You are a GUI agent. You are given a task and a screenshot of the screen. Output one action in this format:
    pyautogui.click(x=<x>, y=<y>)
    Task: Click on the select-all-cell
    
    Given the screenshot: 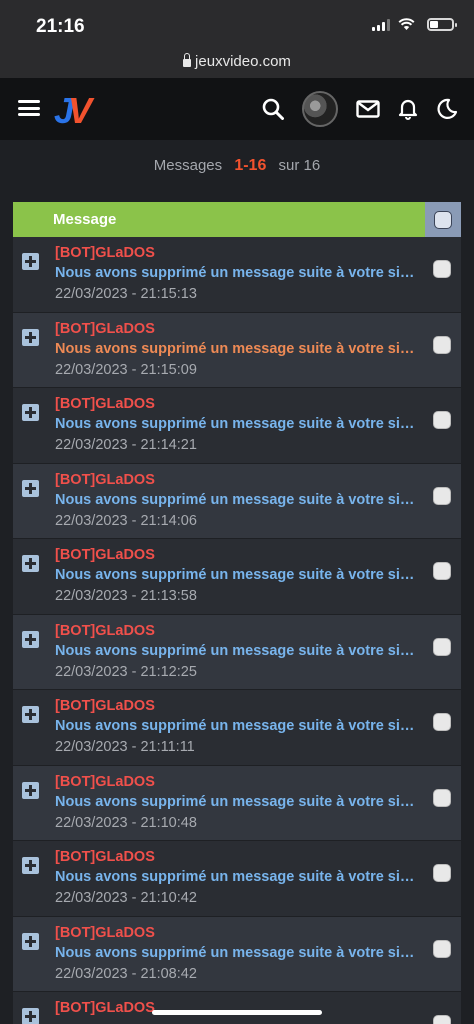 What is the action you would take?
    pyautogui.click(x=443, y=219)
    